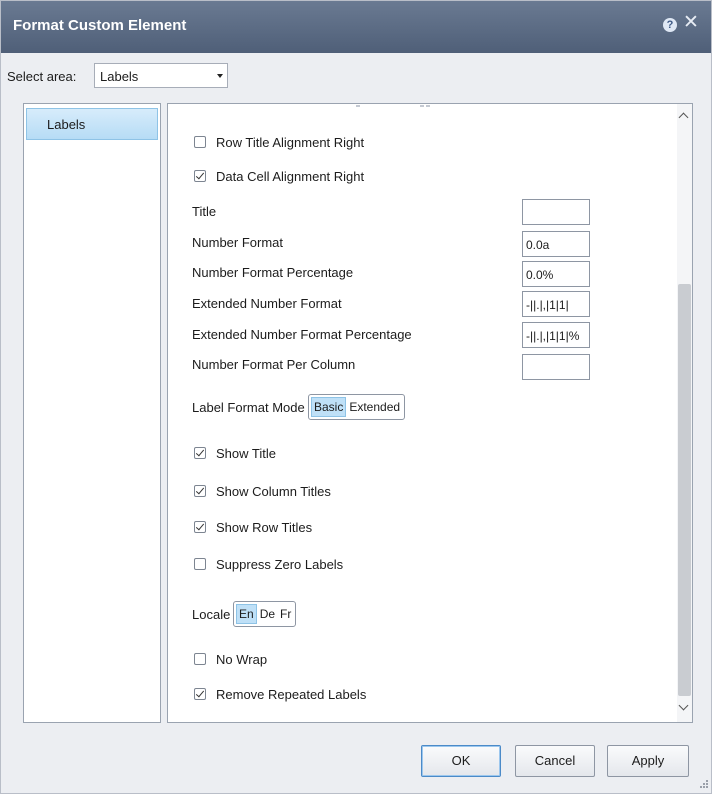 The image size is (712, 794). What do you see at coordinates (267, 614) in the screenshot?
I see `locale-de-option: De` at bounding box center [267, 614].